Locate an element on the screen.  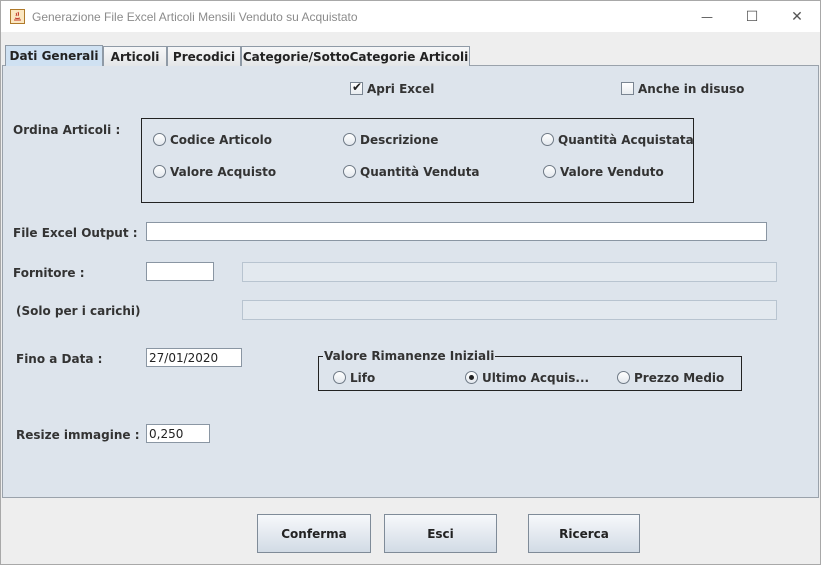
radio-label: Valore Venduto is located at coordinates (612, 172).